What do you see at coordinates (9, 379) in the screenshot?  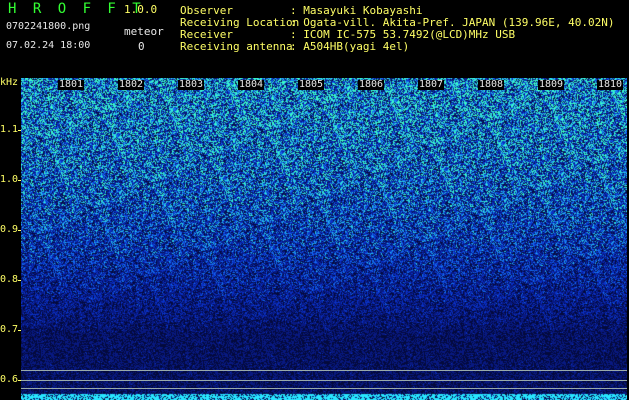 I see `y-label-0-6: 0.6` at bounding box center [9, 379].